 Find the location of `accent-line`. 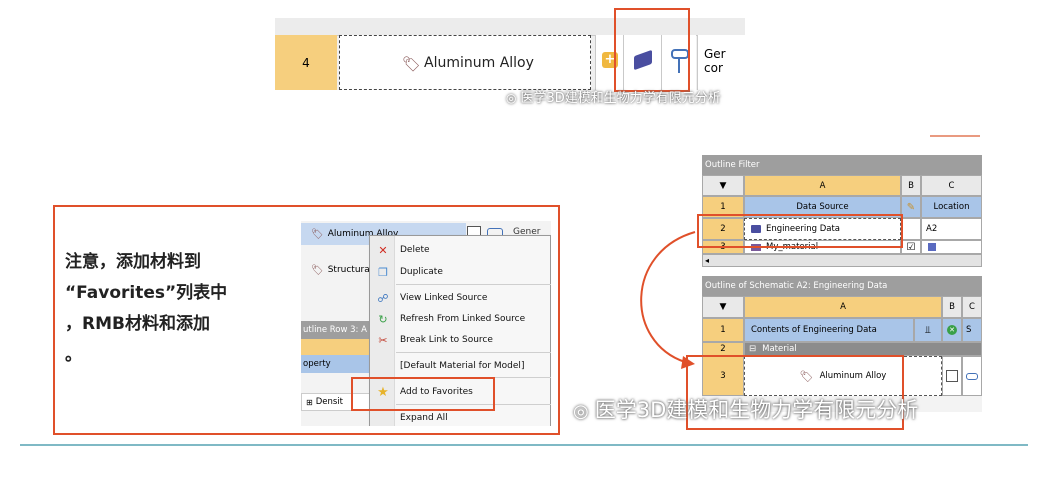

accent-line is located at coordinates (955, 136).